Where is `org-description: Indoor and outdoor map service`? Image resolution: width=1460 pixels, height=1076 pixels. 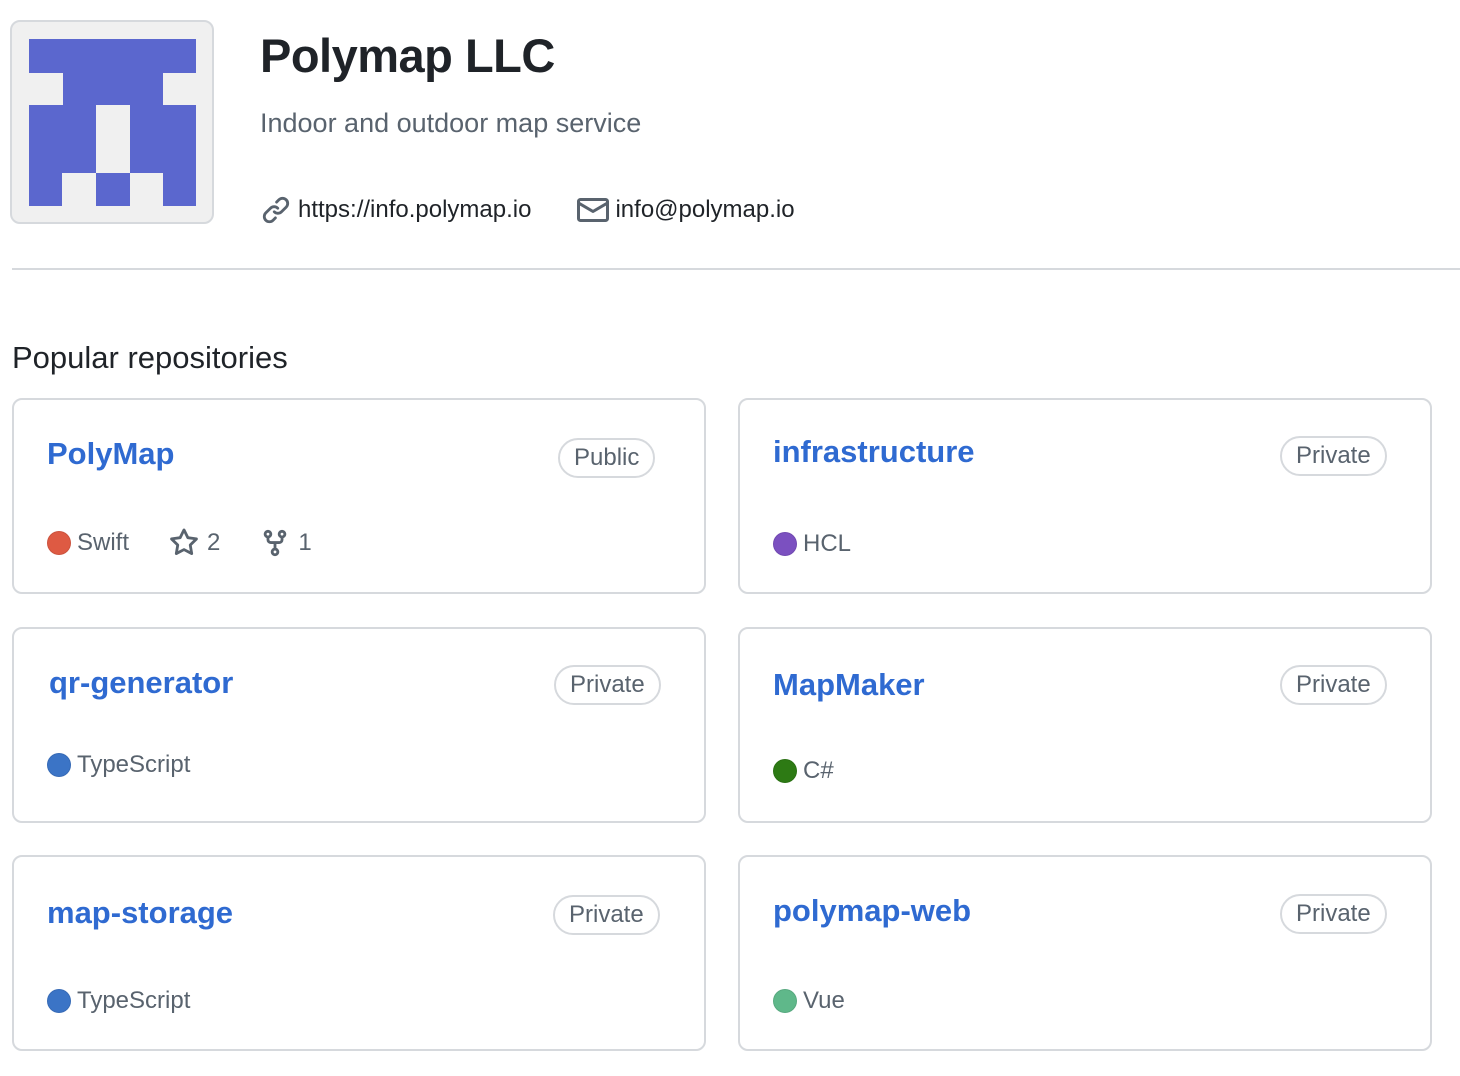
org-description: Indoor and outdoor map service is located at coordinates (451, 123).